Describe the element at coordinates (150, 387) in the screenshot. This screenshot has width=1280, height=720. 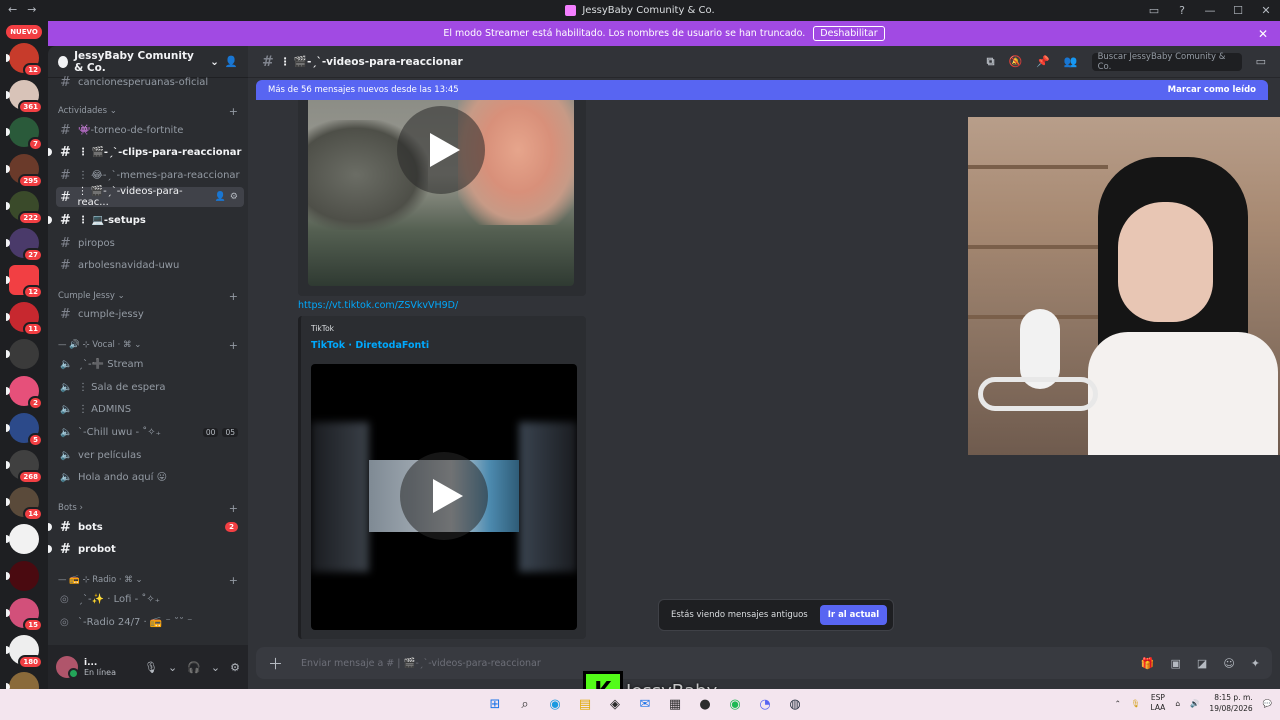
I see `voice-channel-espera: 🔈 ⋮ Sala de espera` at that location.